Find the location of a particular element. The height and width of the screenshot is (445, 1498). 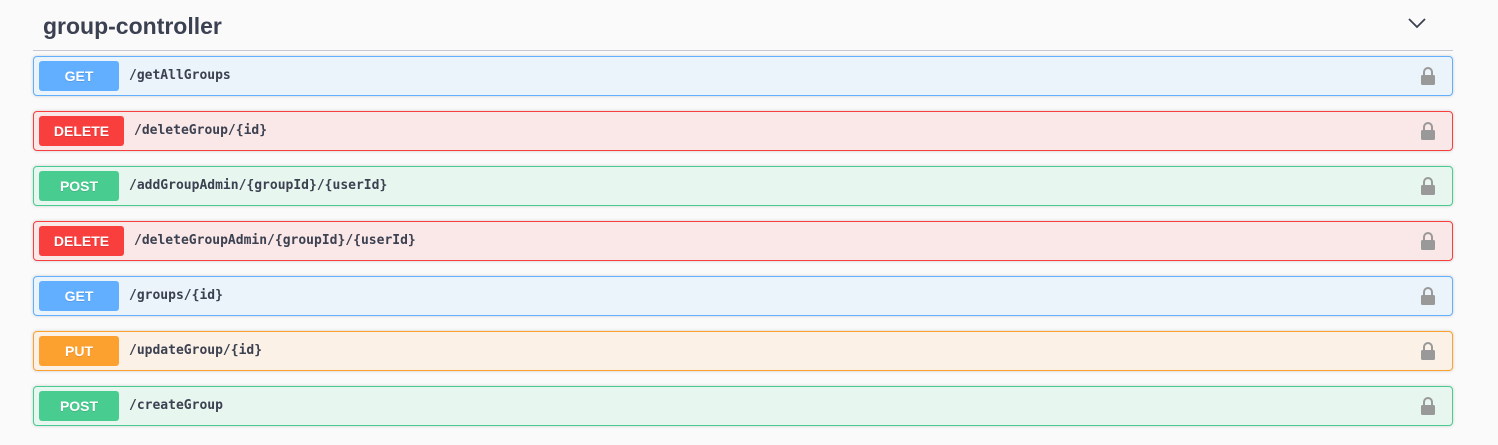

operation-update-group: PUT /updateGroup/{id} is located at coordinates (743, 351).